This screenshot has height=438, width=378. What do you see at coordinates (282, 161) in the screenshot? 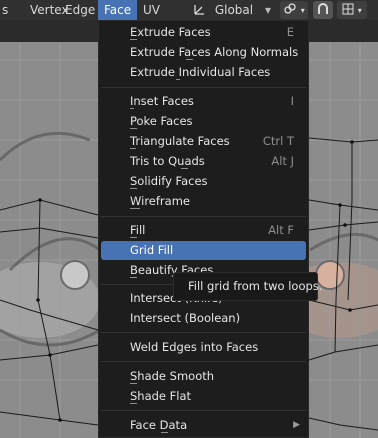
I see `menu-item-shortcut: Alt J` at bounding box center [282, 161].